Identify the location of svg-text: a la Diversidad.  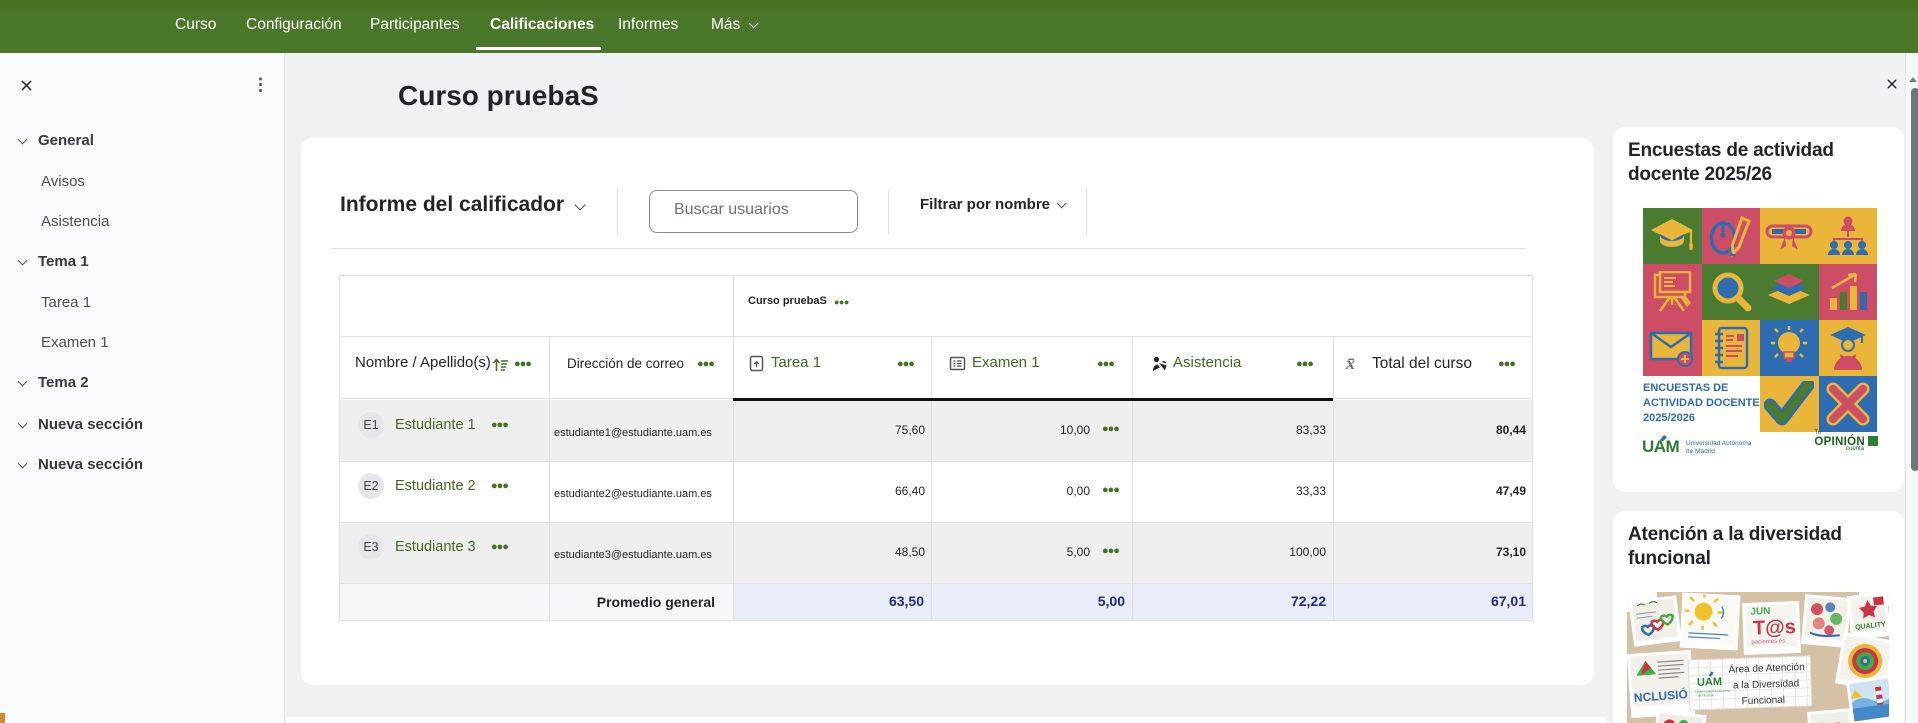
(1766, 684).